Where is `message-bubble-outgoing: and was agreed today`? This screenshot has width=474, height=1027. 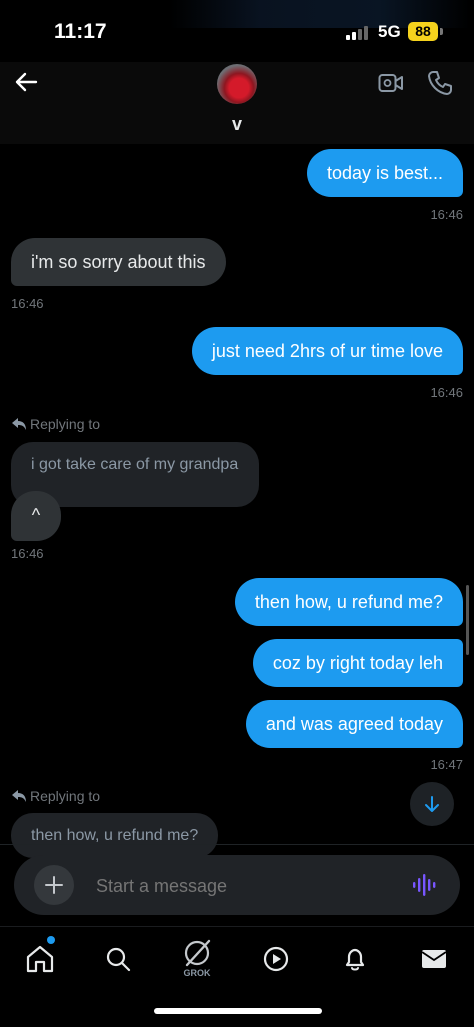
message-bubble-outgoing: and was agreed today is located at coordinates (354, 724).